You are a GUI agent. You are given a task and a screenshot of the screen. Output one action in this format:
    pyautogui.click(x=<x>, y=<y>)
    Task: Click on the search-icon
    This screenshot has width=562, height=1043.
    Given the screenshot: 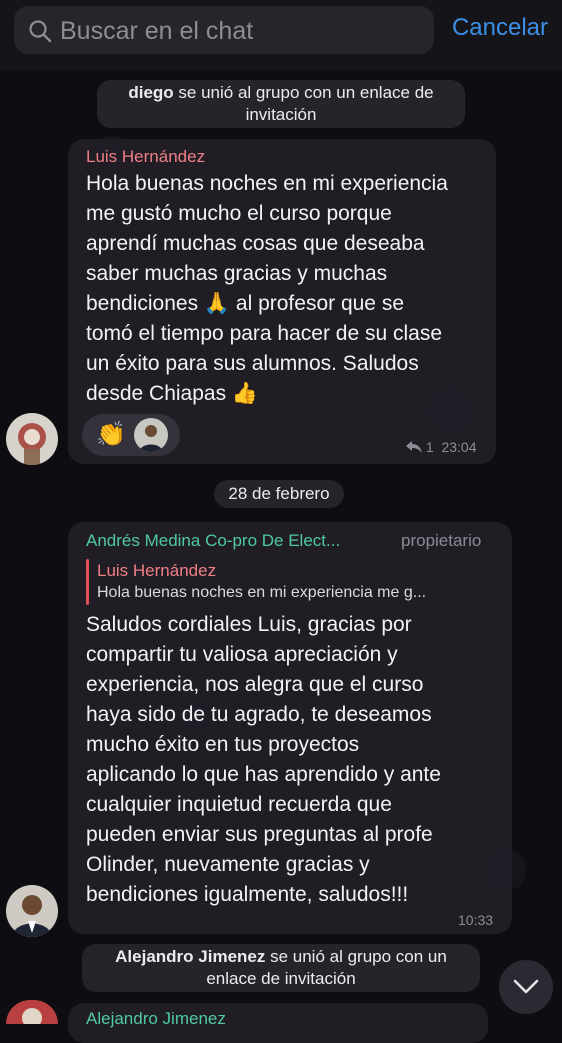 What is the action you would take?
    pyautogui.click(x=40, y=31)
    